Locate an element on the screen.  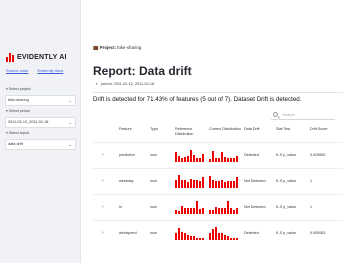
period-select: 2011-02-12_2011-02-18 ⌄ is located at coordinates (40, 122).